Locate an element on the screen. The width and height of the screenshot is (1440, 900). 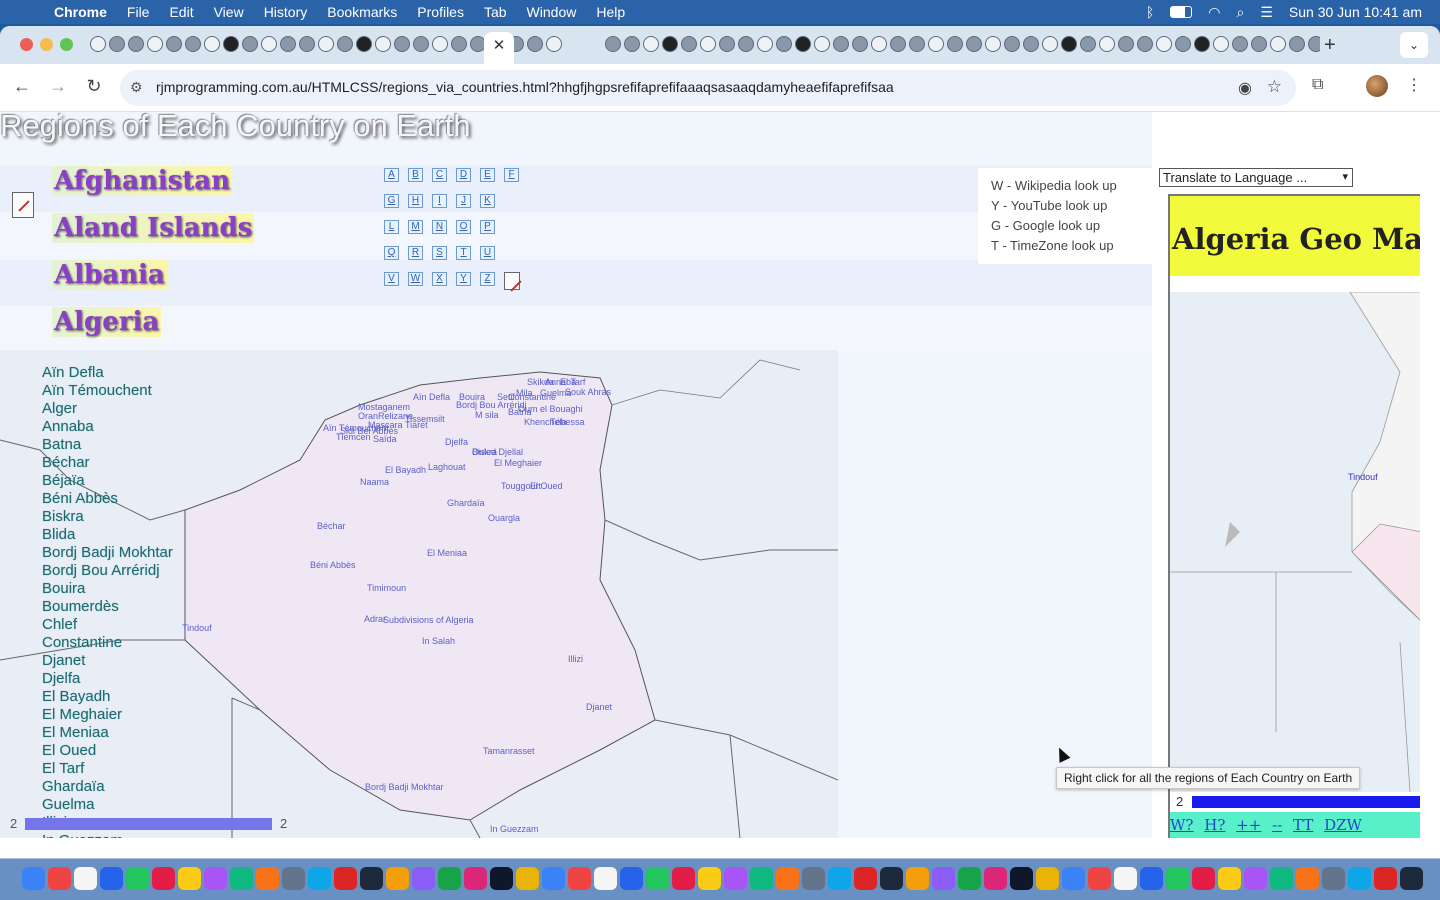
new-tab-button: + is located at coordinates (1330, 45).